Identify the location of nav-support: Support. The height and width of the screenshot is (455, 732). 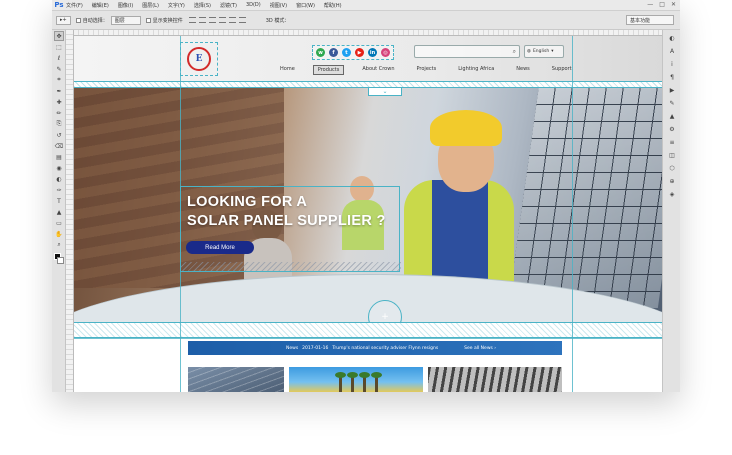
(562, 70).